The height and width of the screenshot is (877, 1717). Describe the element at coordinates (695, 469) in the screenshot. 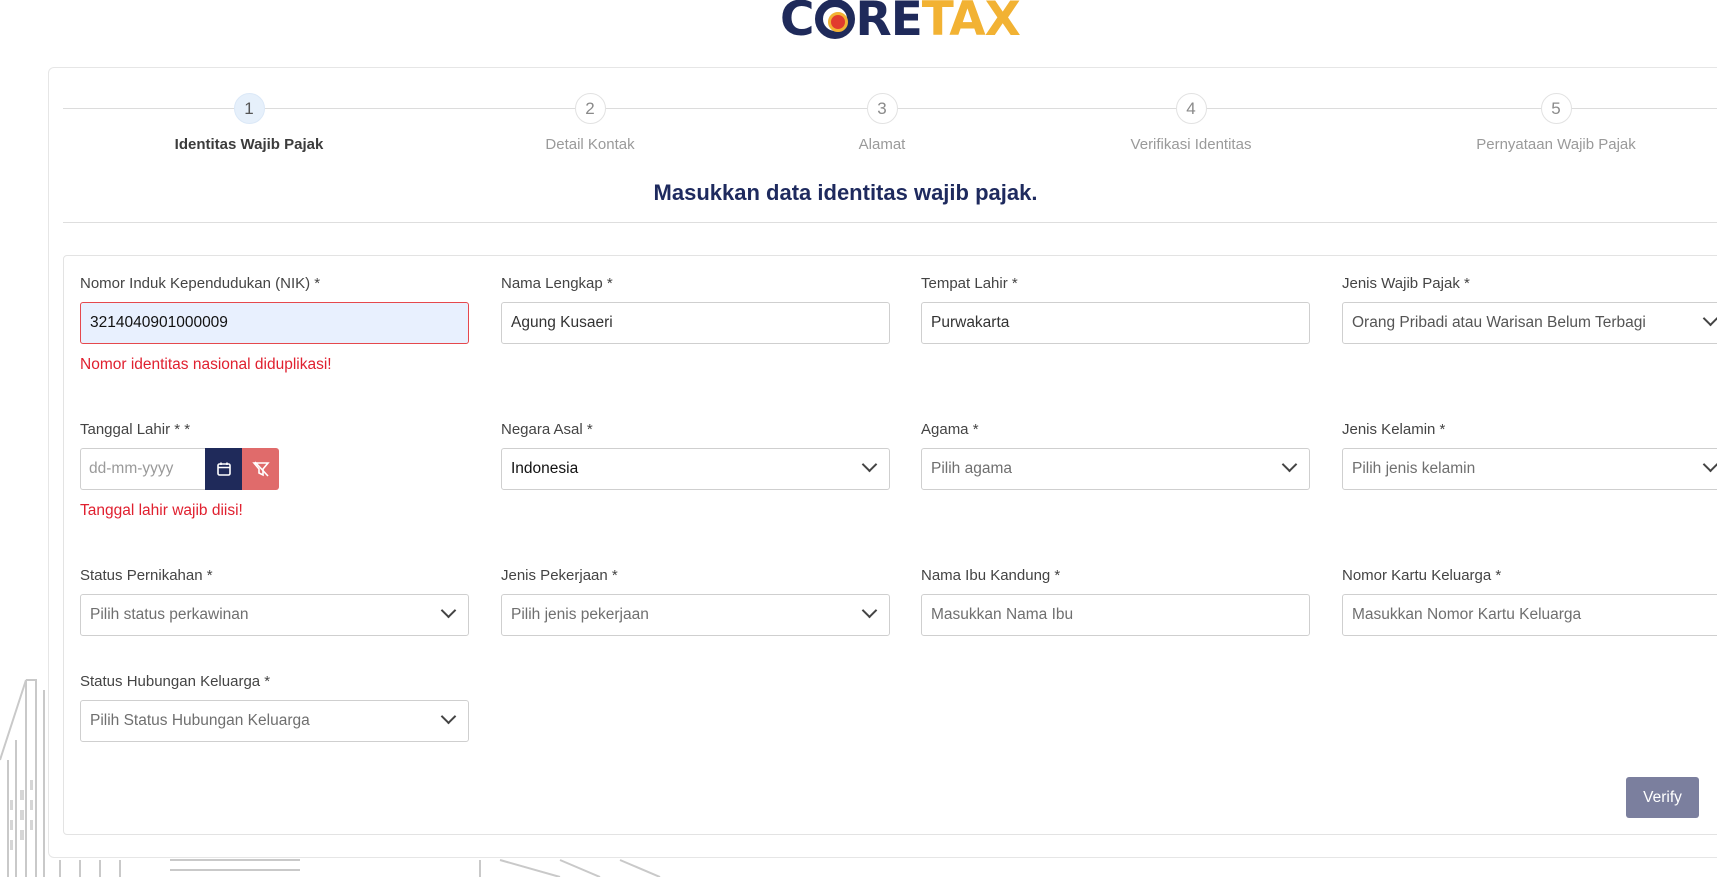

I see `negara-asal-select: Indonesia` at that location.